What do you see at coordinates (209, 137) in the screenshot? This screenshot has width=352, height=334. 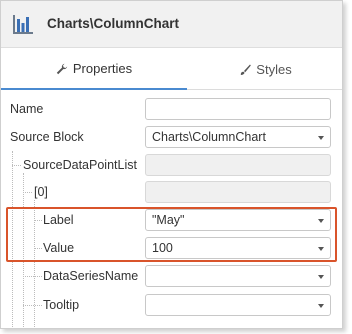 I see `source-block-value: Charts\ColumnChart` at bounding box center [209, 137].